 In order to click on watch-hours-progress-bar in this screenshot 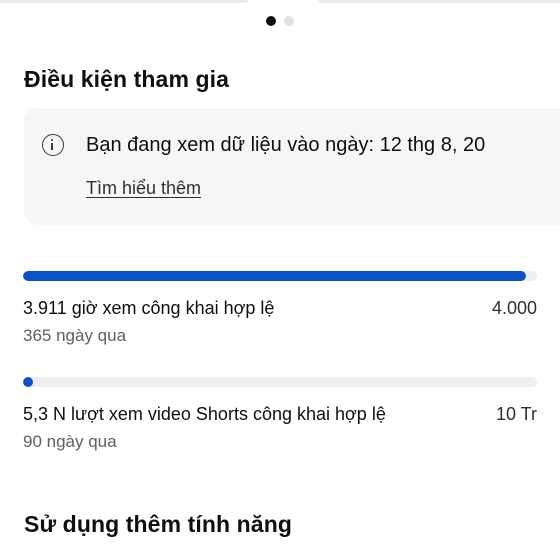, I will do `click(280, 276)`.